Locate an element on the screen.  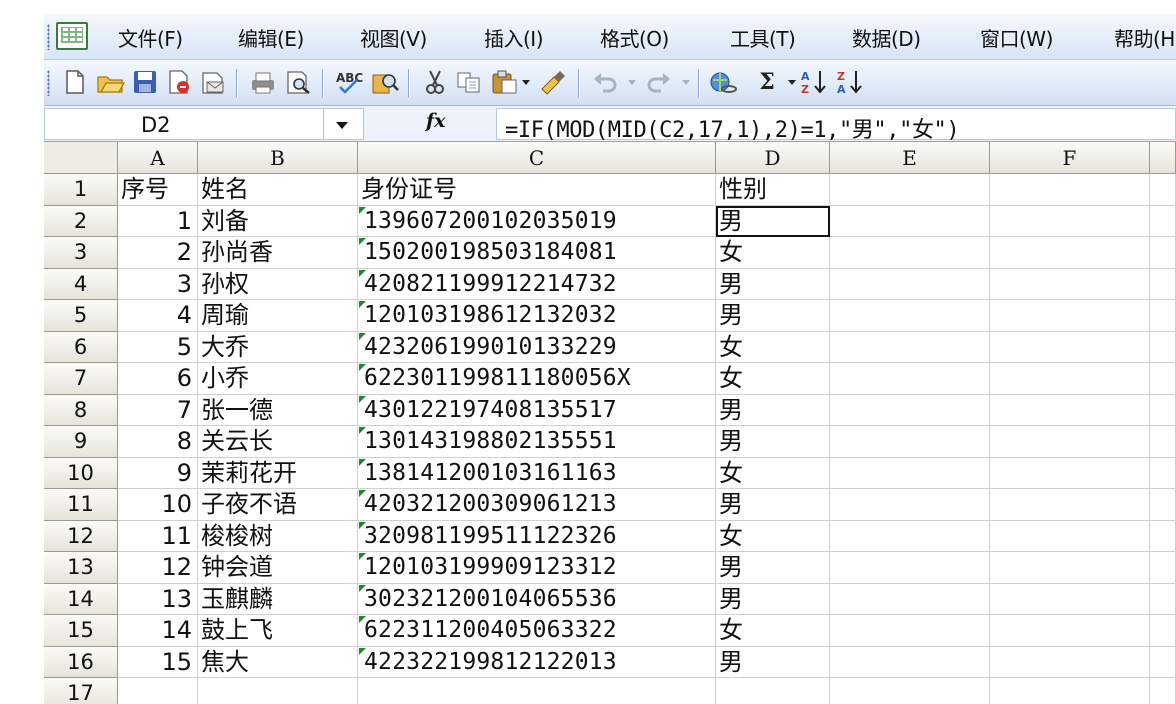
cell-no: 1 is located at coordinates (158, 221).